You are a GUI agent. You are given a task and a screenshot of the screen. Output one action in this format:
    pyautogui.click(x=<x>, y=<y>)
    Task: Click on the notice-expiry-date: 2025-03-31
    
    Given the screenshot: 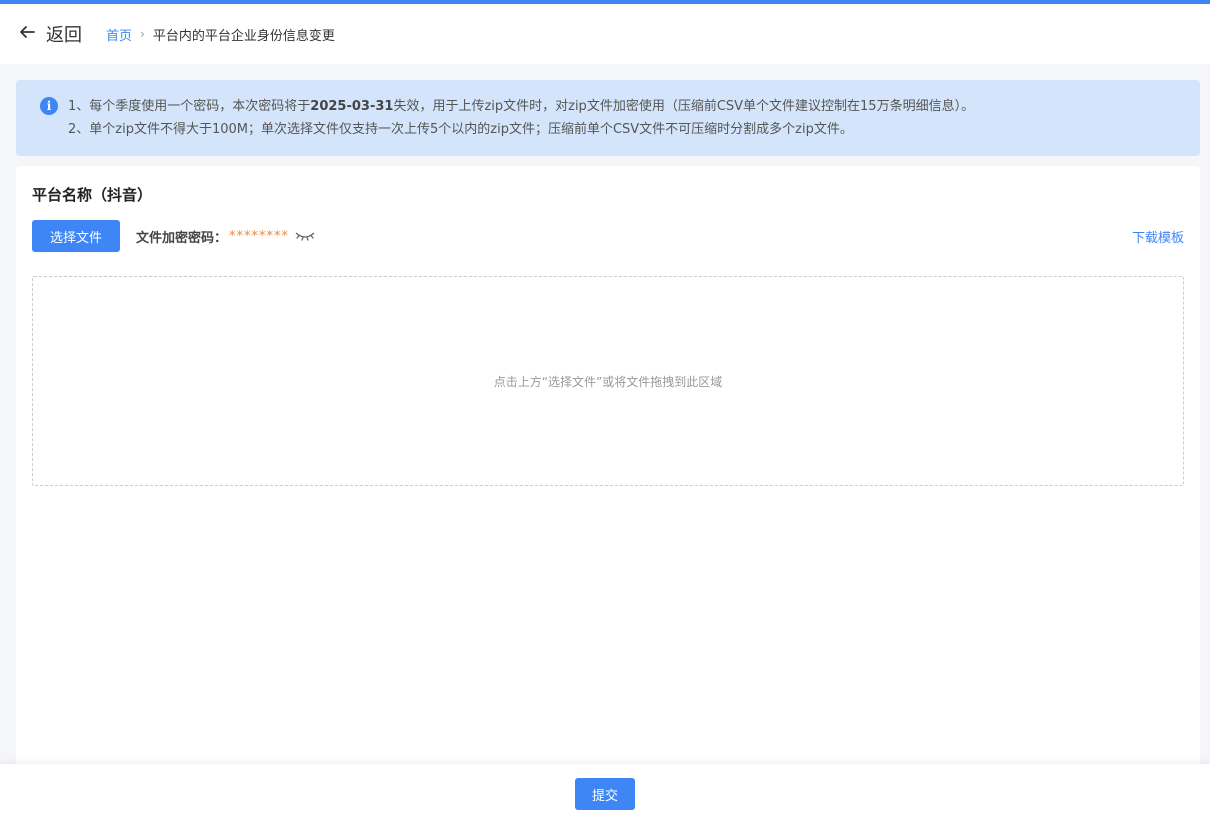 What is the action you would take?
    pyautogui.click(x=352, y=106)
    